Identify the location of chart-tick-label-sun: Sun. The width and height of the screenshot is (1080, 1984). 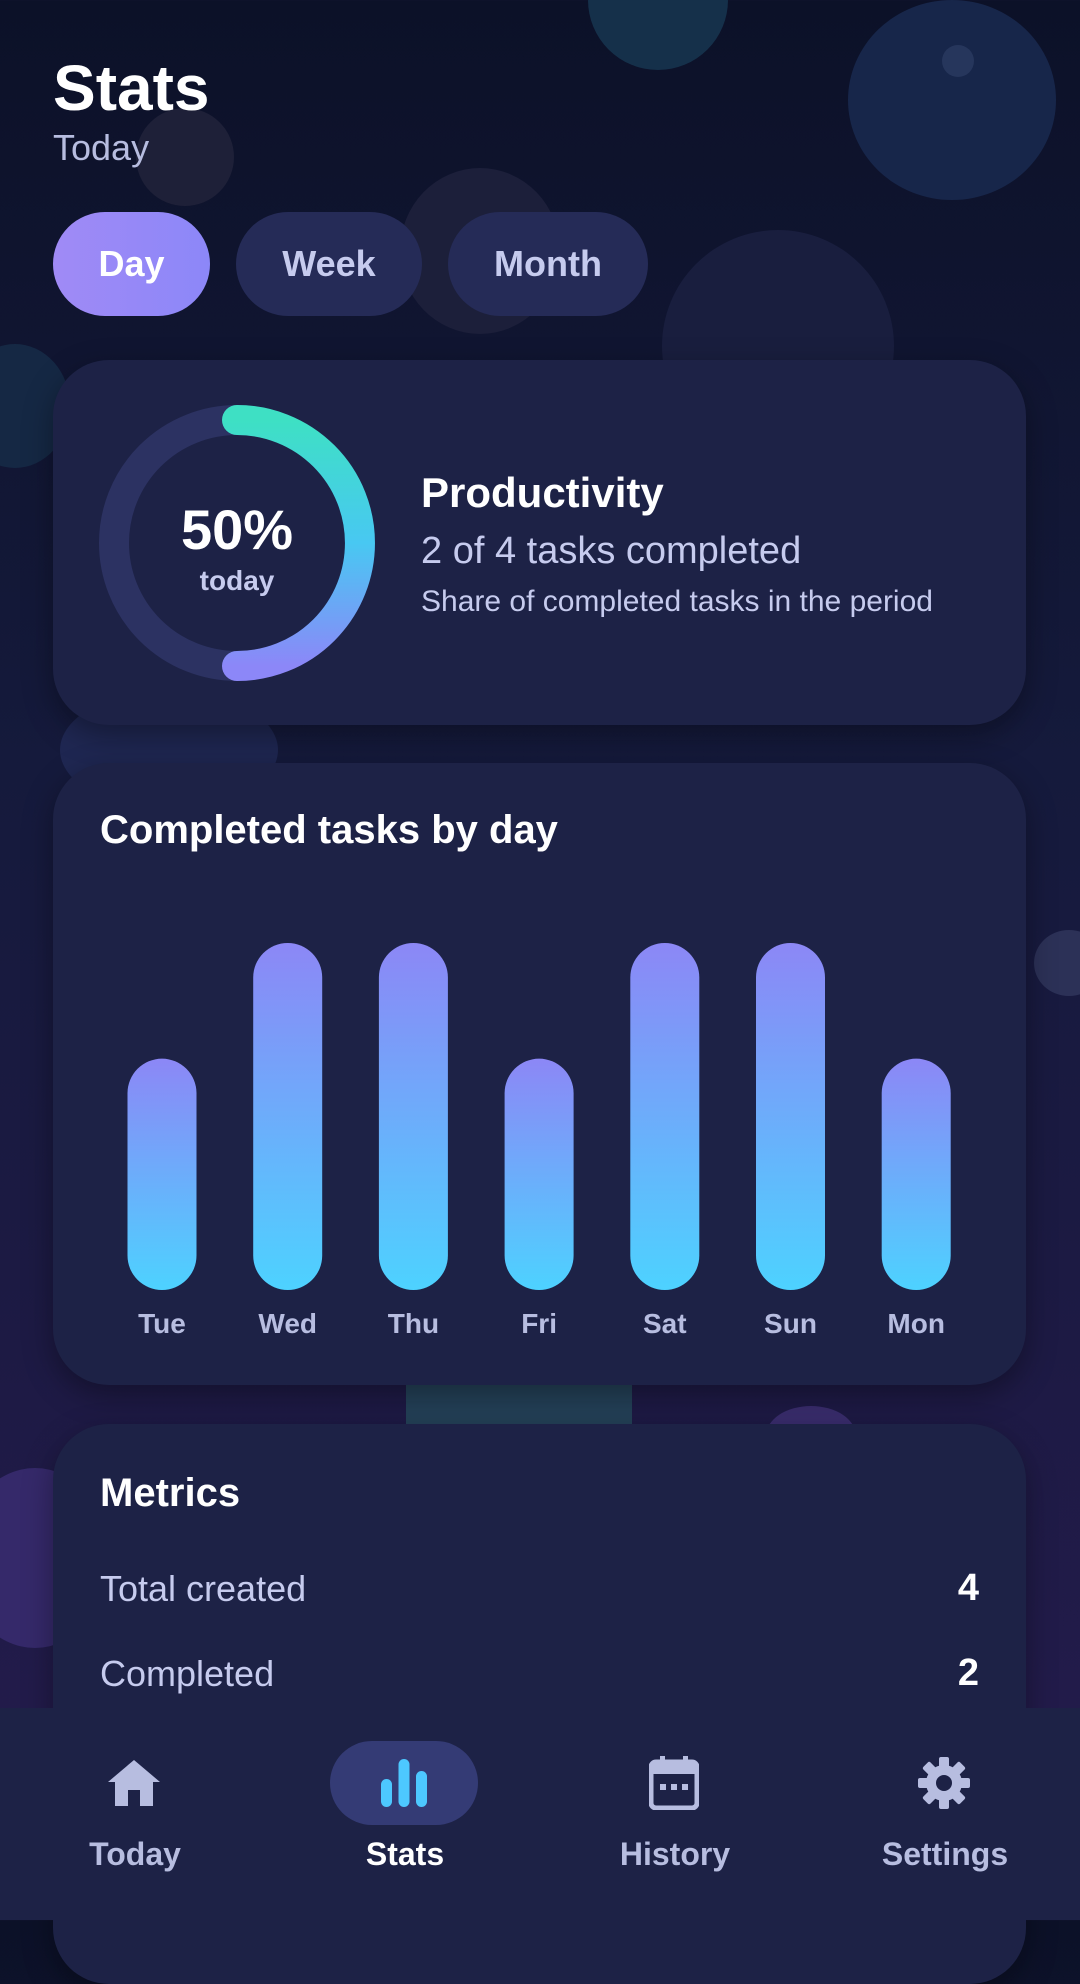
(790, 1323).